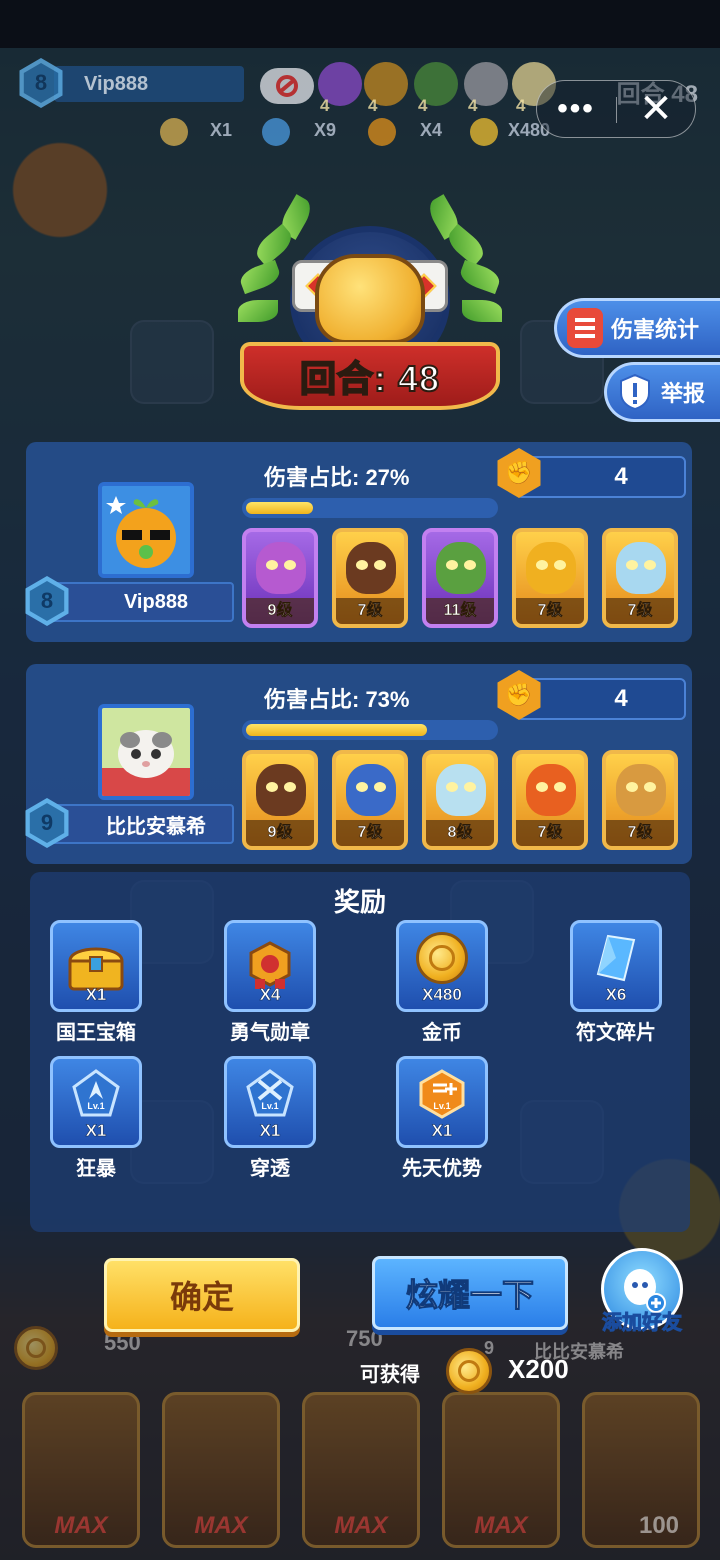 The image size is (720, 1560). What do you see at coordinates (442, 1033) in the screenshot?
I see `reward-name: 金币` at bounding box center [442, 1033].